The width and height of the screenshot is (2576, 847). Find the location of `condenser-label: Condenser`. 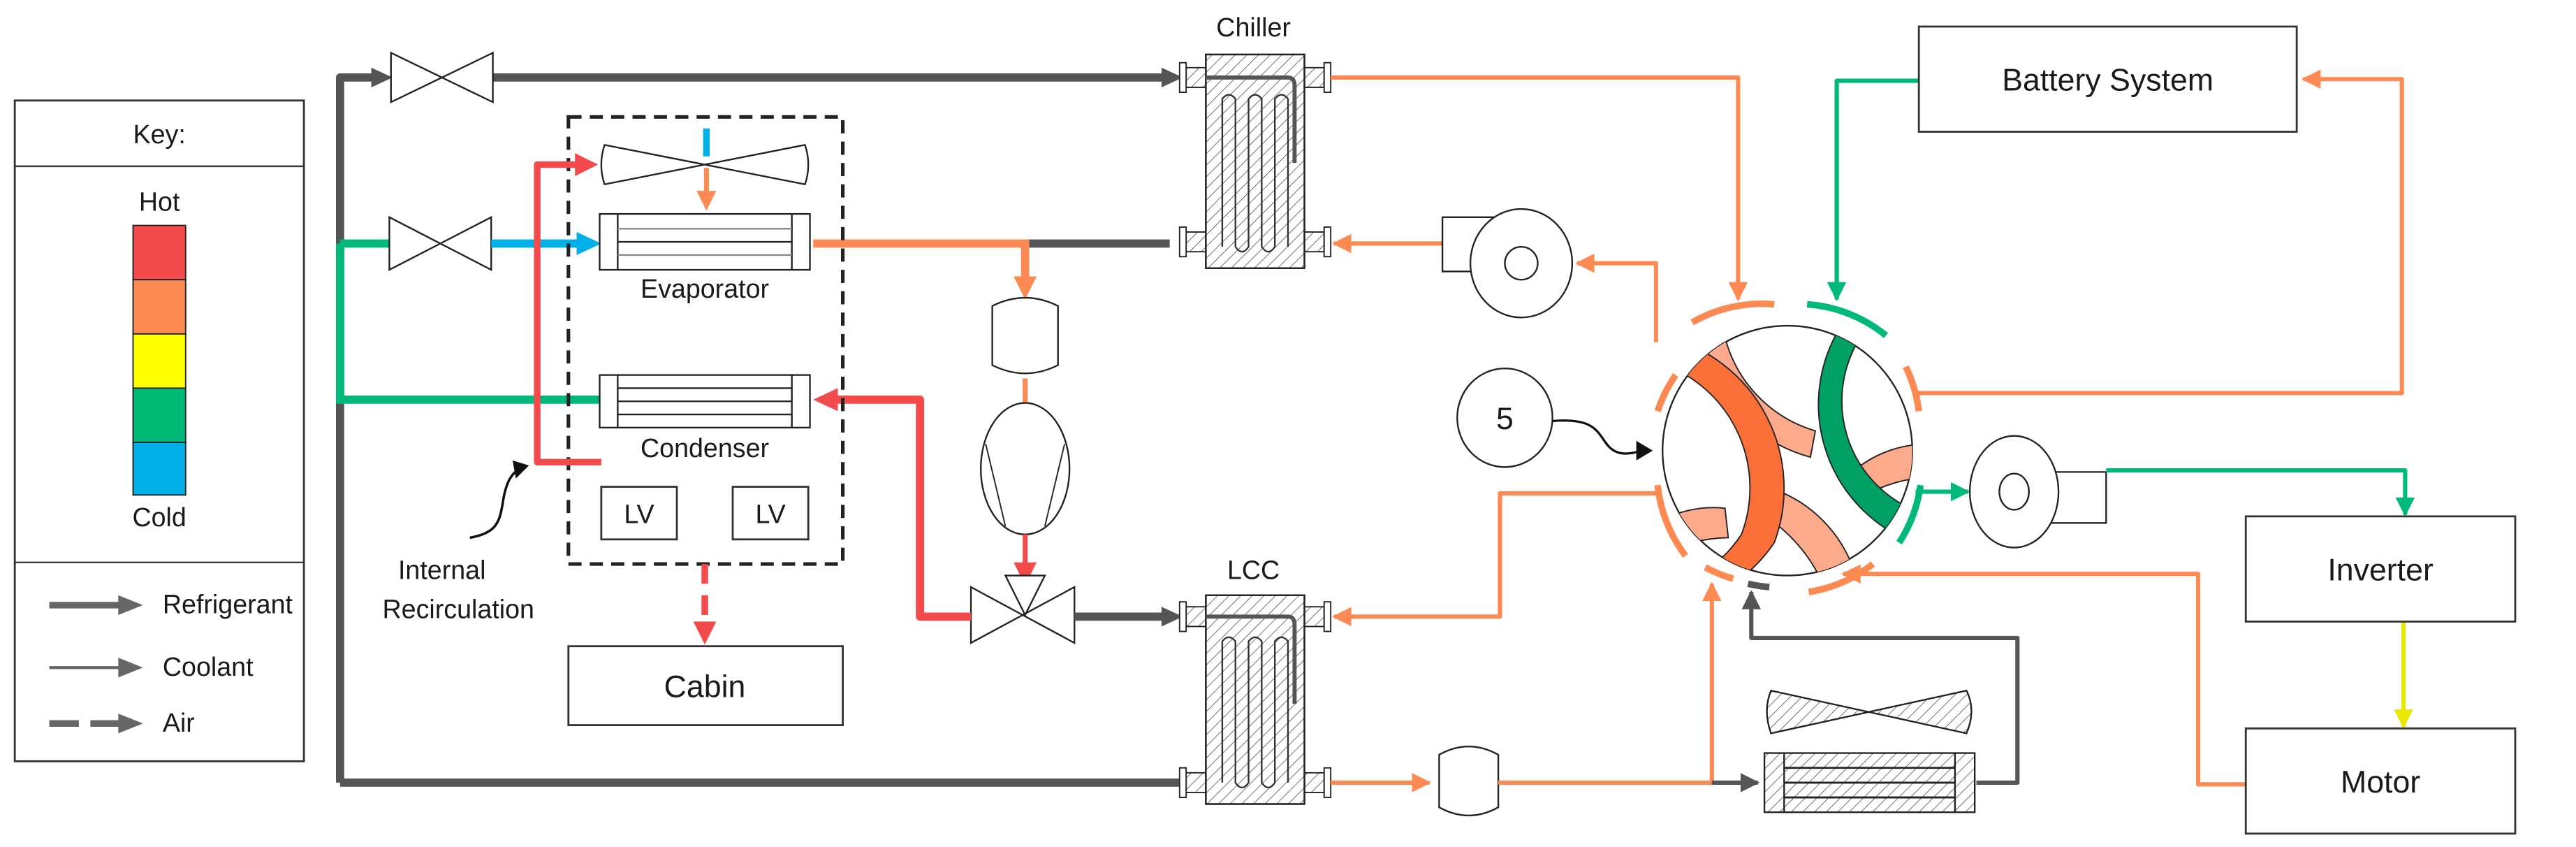

condenser-label: Condenser is located at coordinates (705, 448).